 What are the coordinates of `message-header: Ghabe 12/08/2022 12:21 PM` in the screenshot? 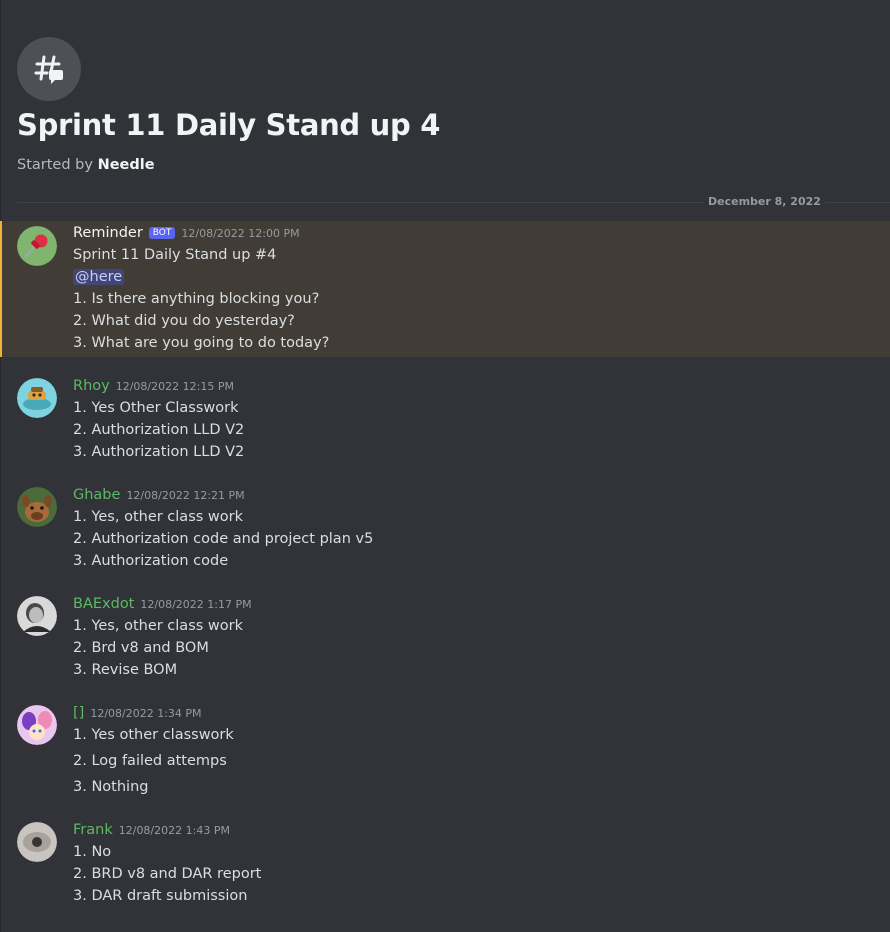 It's located at (159, 495).